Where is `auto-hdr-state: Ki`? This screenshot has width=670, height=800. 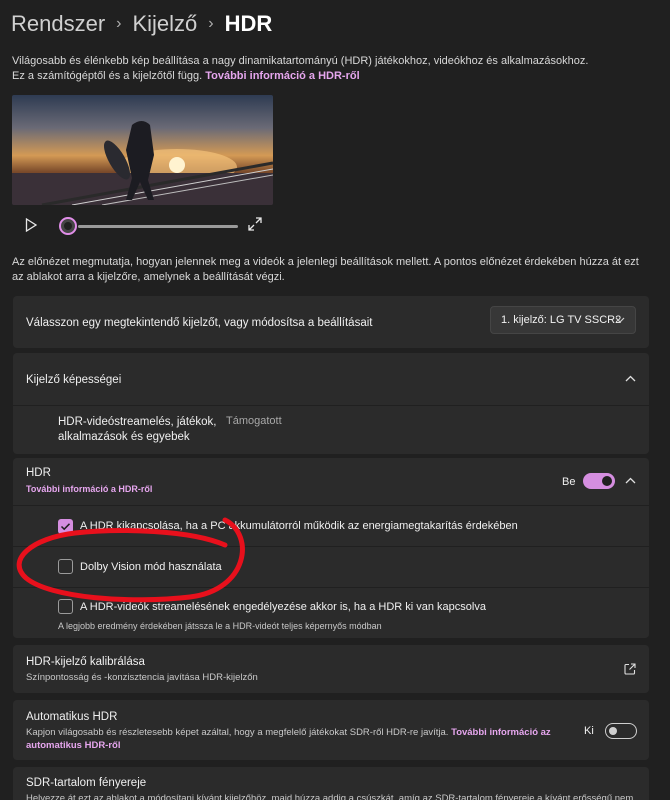 auto-hdr-state: Ki is located at coordinates (589, 731).